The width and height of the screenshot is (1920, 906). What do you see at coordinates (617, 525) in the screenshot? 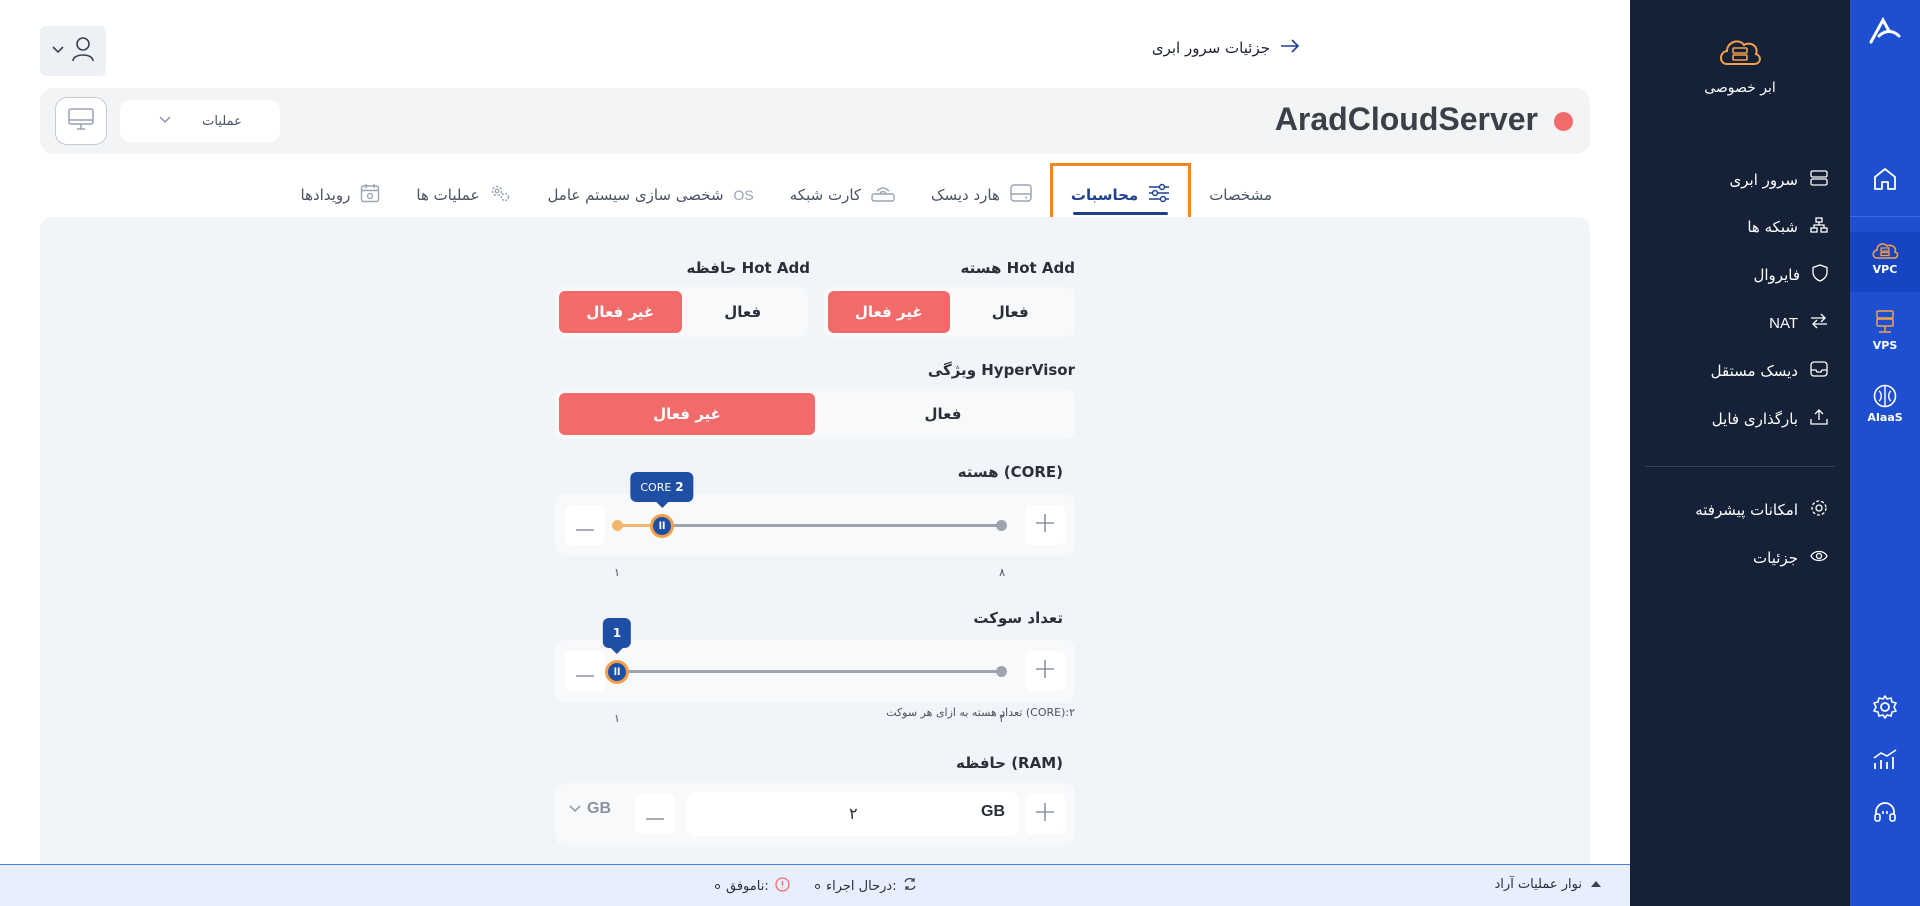
I see `core-slider-min-point` at bounding box center [617, 525].